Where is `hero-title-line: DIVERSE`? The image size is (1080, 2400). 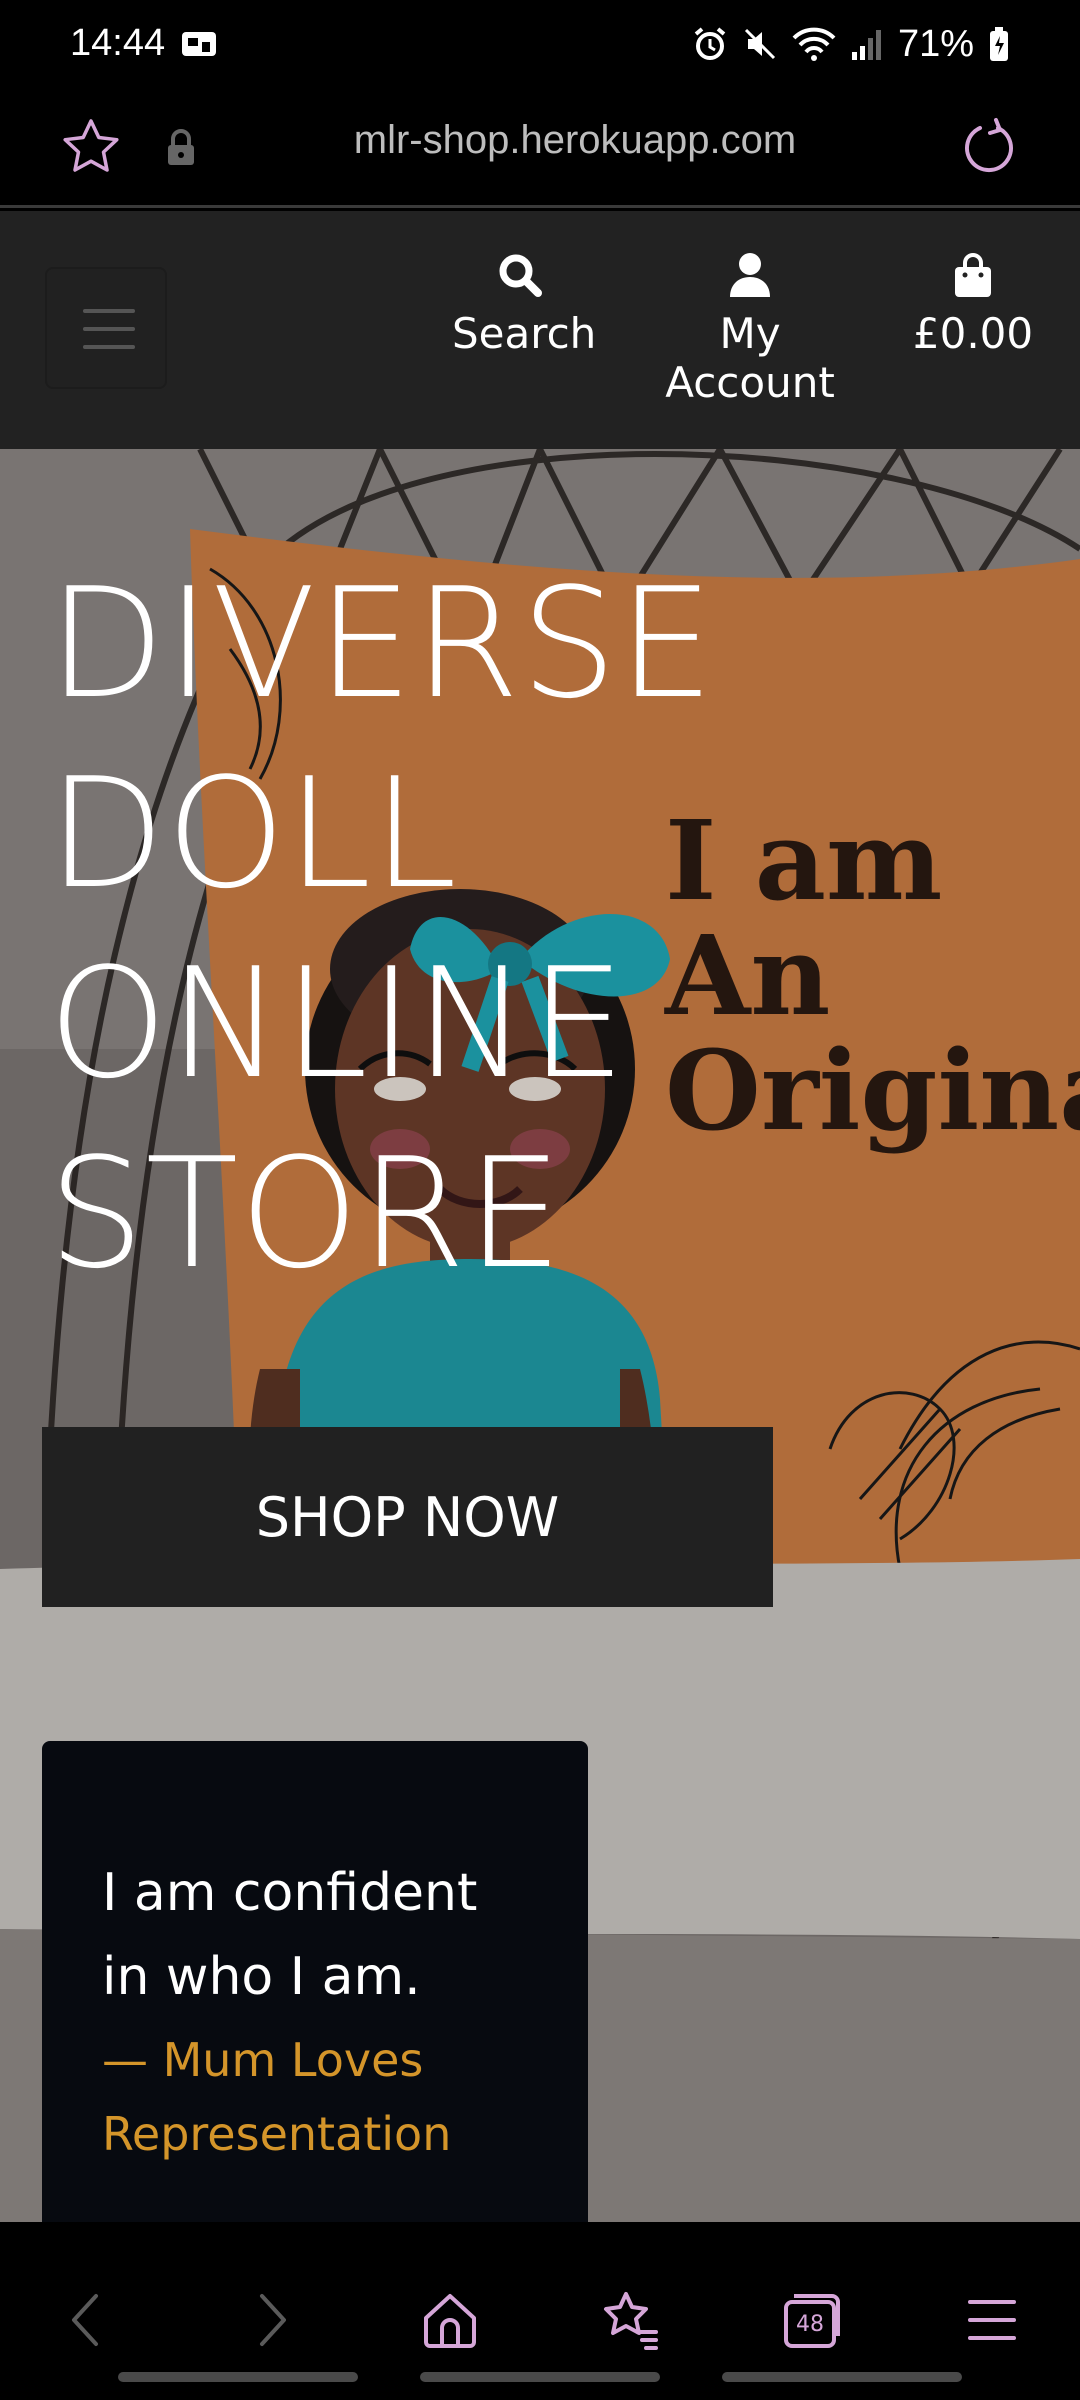
hero-title-line: DIVERSE is located at coordinates (382, 643).